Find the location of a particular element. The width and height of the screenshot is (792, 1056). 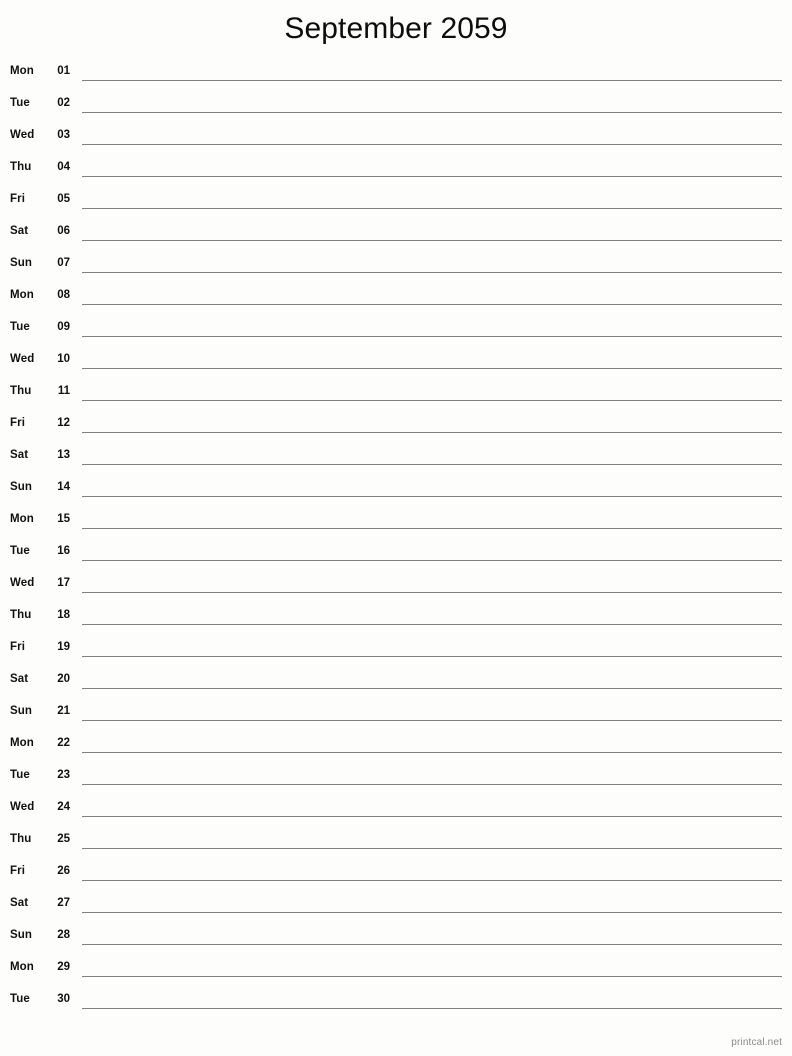

day-row: Thu 25 is located at coordinates (396, 844).